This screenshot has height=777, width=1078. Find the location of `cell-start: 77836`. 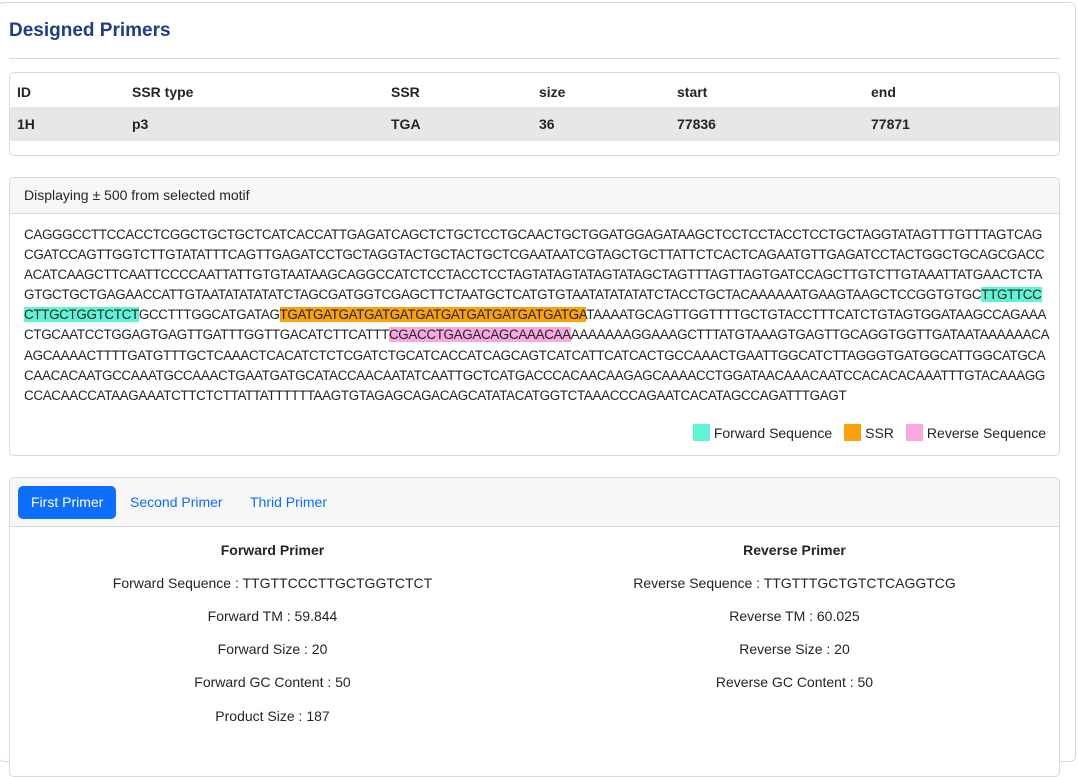

cell-start: 77836 is located at coordinates (696, 124).